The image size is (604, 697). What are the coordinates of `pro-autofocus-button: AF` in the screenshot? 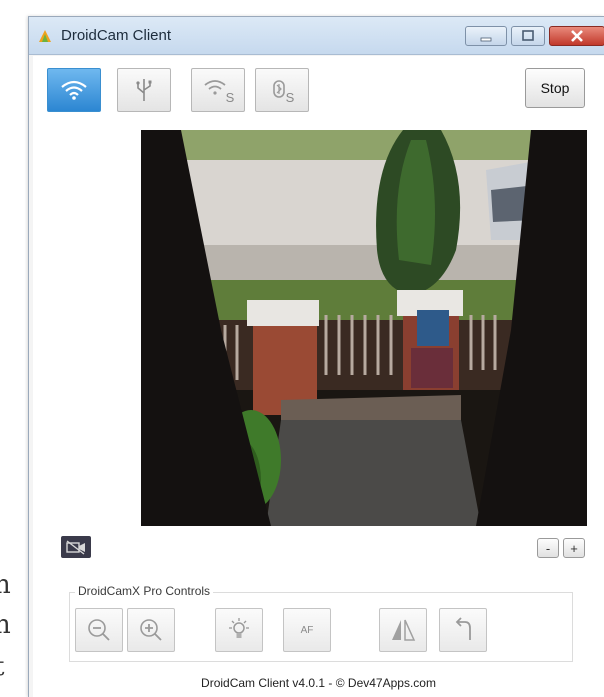 It's located at (307, 630).